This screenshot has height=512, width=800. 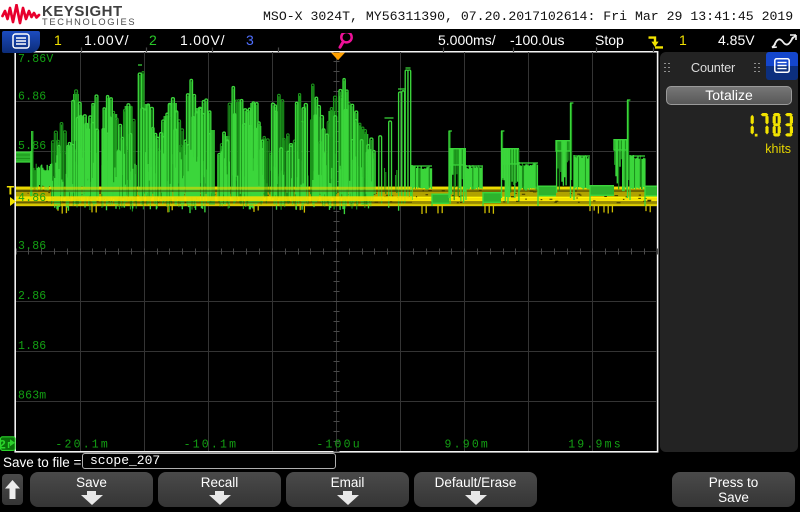 I want to click on svg-text: T, so click(x=11, y=191).